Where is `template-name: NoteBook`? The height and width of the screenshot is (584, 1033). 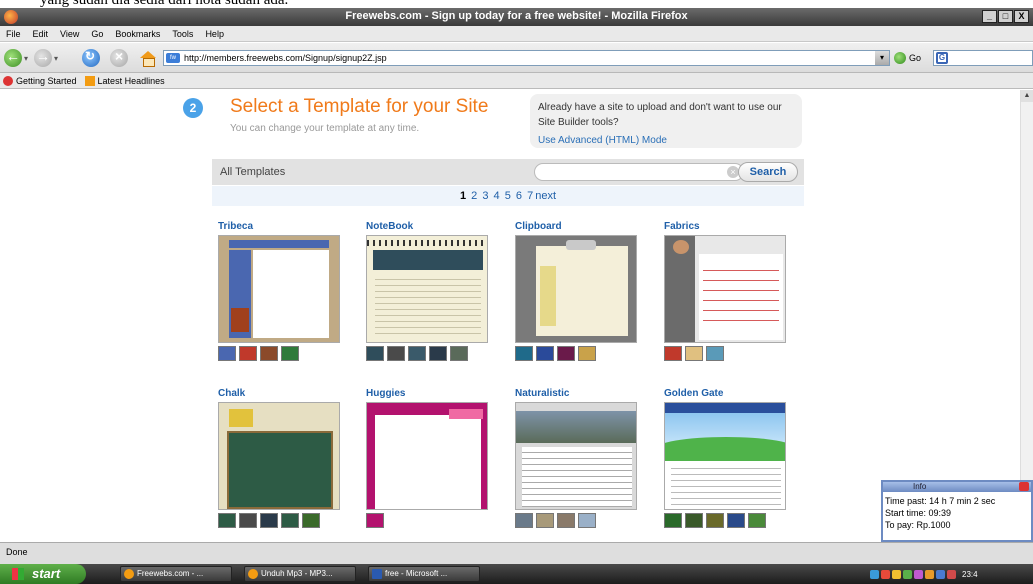
template-name: NoteBook is located at coordinates (427, 226).